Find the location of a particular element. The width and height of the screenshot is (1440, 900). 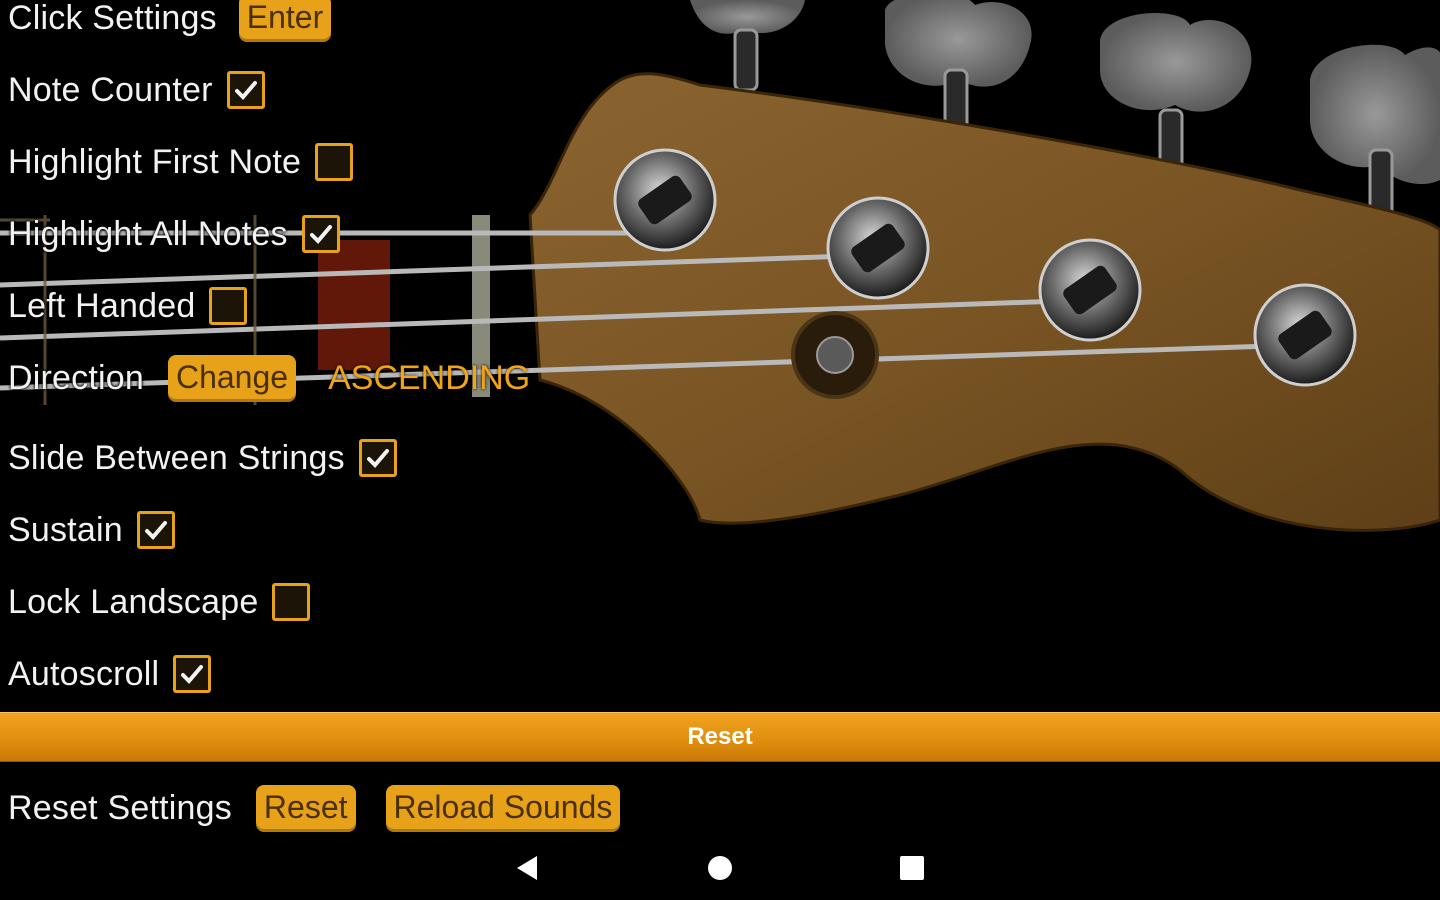

sustain-checkbox is located at coordinates (155, 530).